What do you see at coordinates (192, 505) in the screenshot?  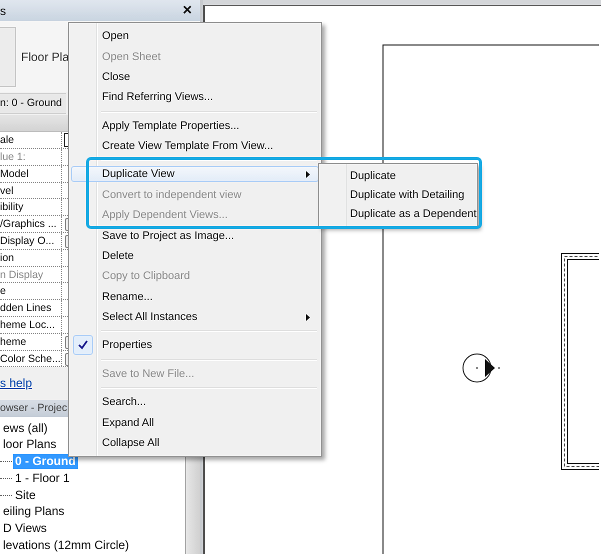 I see `scrollbar` at bounding box center [192, 505].